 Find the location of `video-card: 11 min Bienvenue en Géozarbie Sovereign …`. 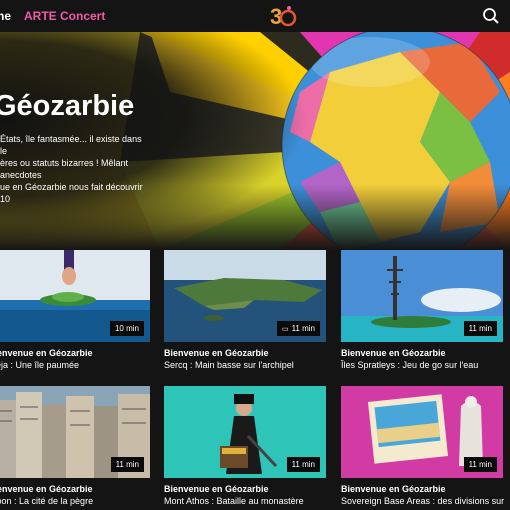

video-card: 11 min Bienvenue en Géozarbie Sovereign … is located at coordinates (422, 446).